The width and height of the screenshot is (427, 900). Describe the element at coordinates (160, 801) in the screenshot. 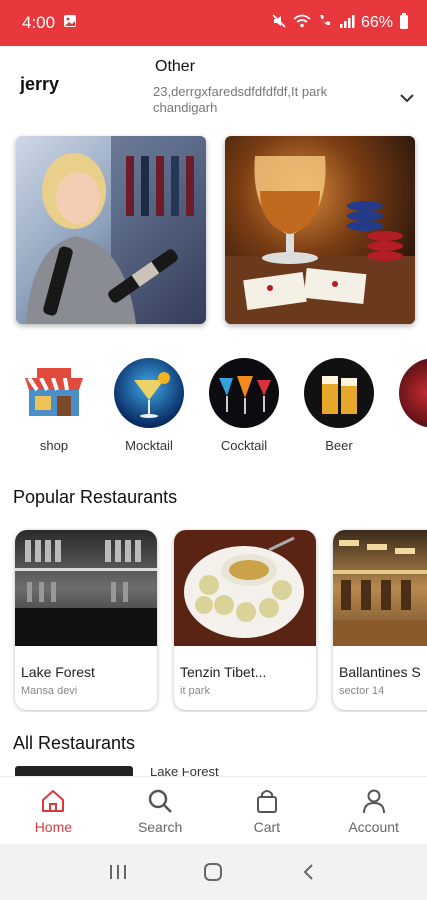

I see `search-icon` at that location.